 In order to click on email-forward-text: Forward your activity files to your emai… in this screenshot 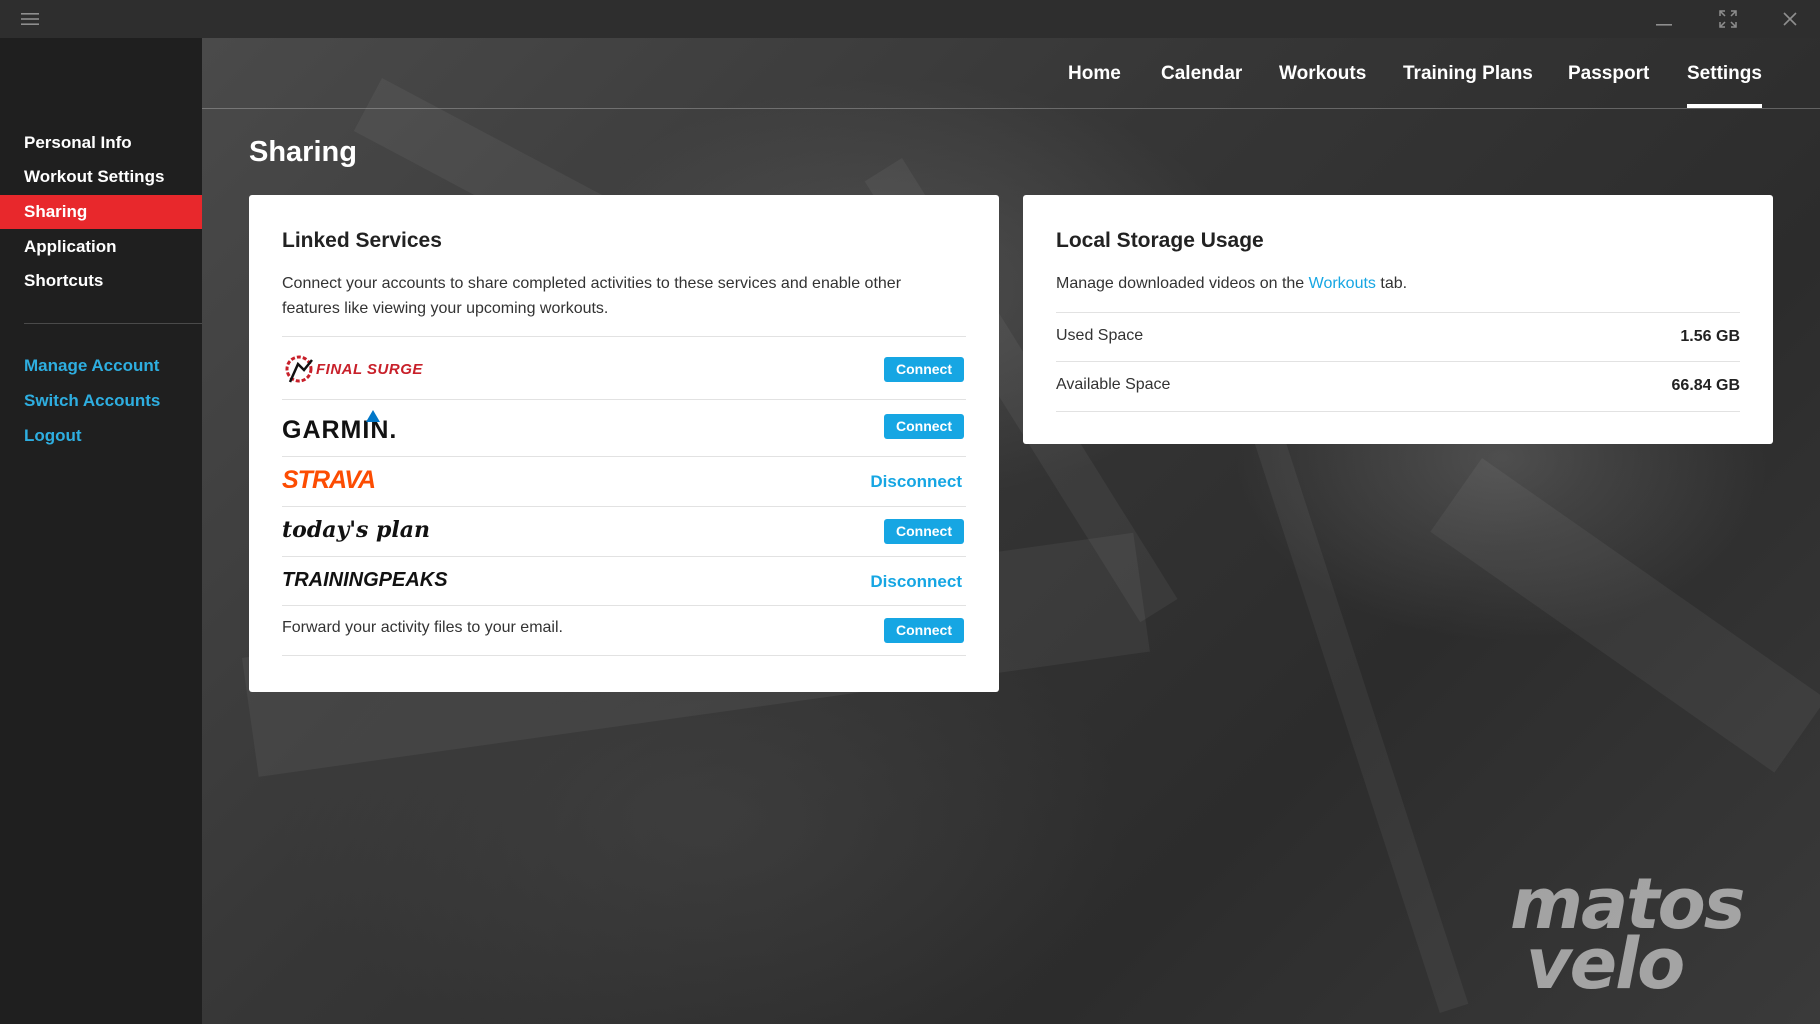, I will do `click(422, 627)`.